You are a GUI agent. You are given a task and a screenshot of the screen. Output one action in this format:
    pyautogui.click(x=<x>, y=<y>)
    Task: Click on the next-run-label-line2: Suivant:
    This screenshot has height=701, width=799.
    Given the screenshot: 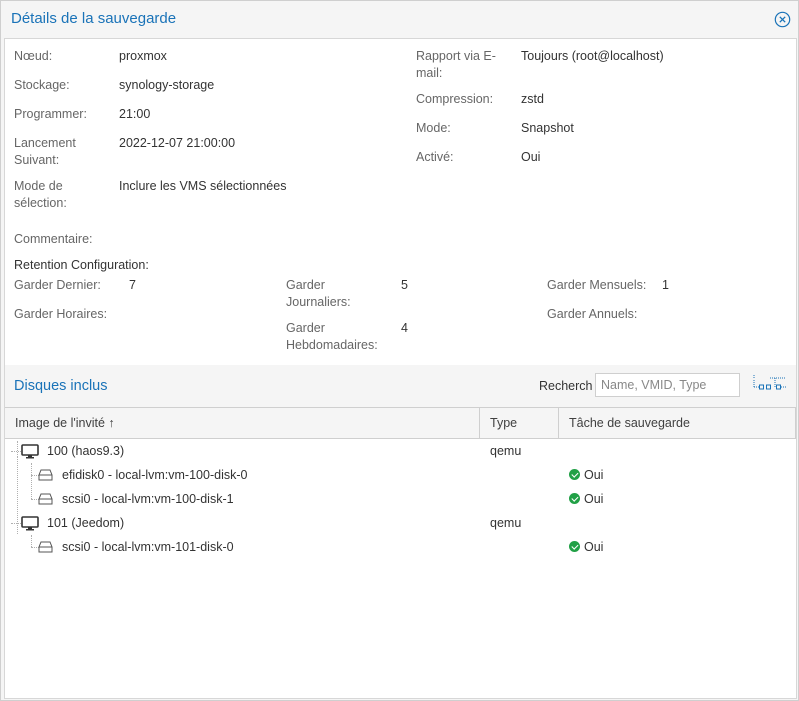 What is the action you would take?
    pyautogui.click(x=37, y=160)
    